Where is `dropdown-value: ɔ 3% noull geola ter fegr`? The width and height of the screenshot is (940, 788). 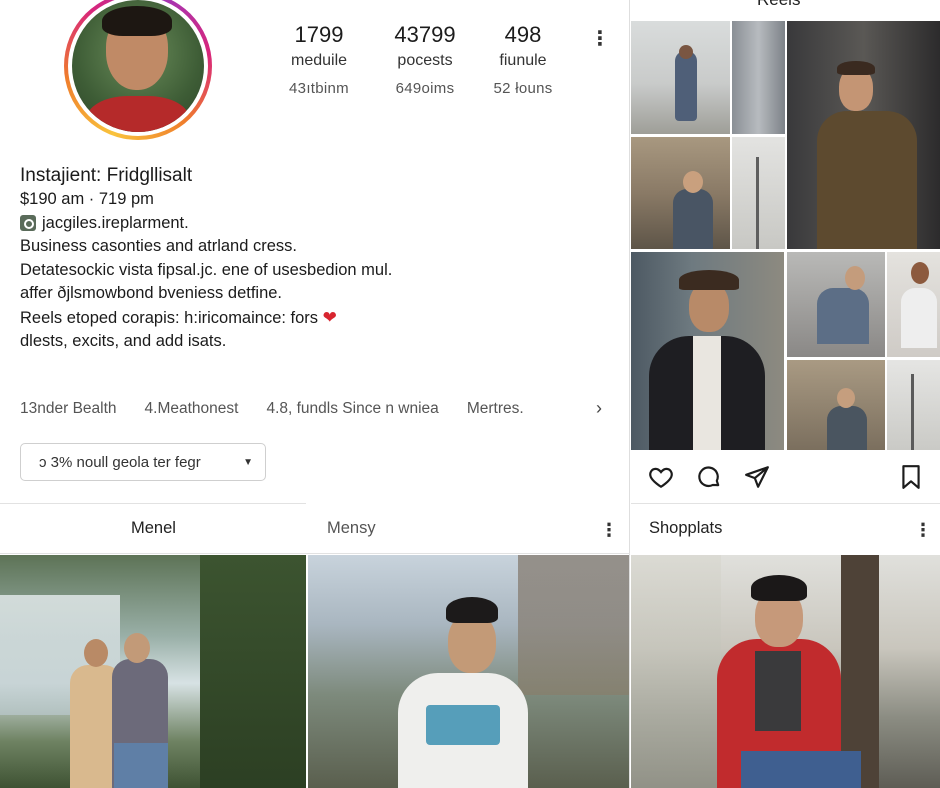
dropdown-value: ɔ 3% noull geola ter fegr is located at coordinates (120, 462).